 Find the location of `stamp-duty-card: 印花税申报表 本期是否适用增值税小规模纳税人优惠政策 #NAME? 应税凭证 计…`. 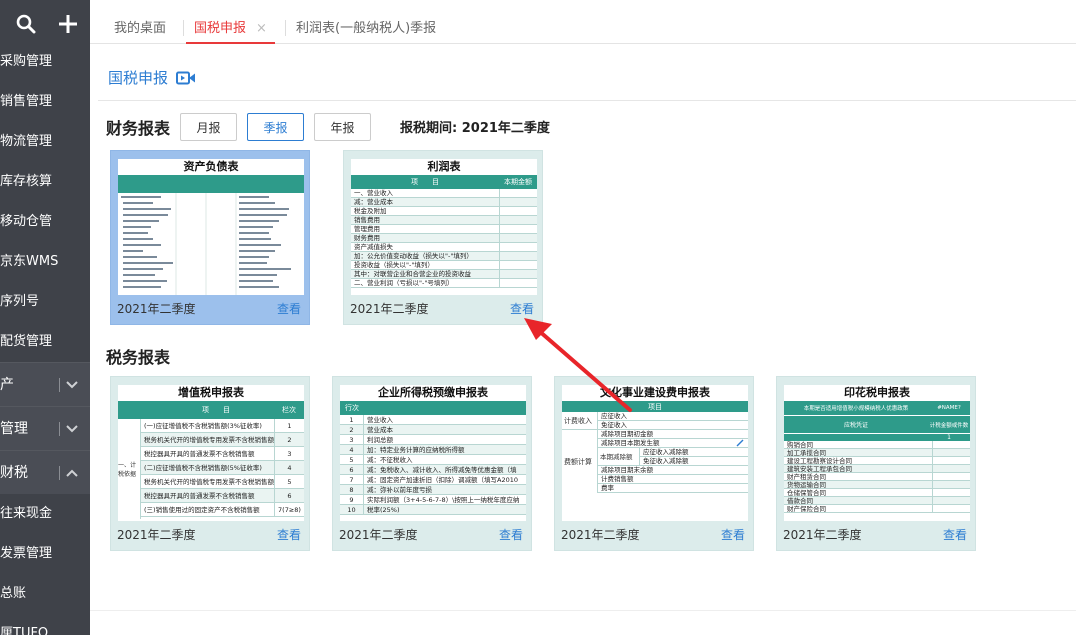

stamp-duty-card: 印花税申报表 本期是否适用增值税小规模纳税人优惠政策 #NAME? 应税凭证 计… is located at coordinates (876, 463).